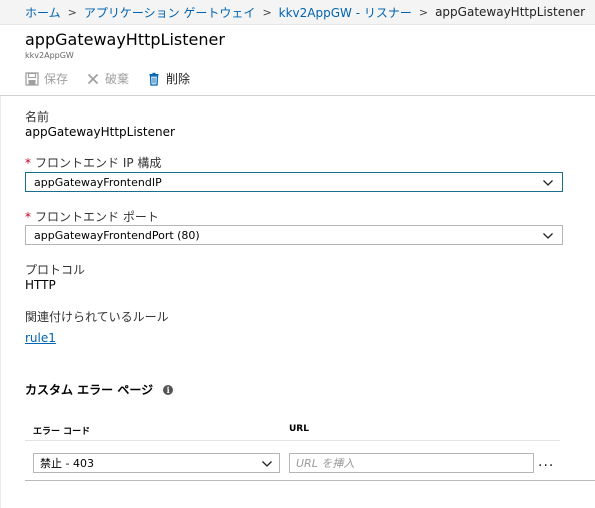  I want to click on save-icon, so click(32, 78).